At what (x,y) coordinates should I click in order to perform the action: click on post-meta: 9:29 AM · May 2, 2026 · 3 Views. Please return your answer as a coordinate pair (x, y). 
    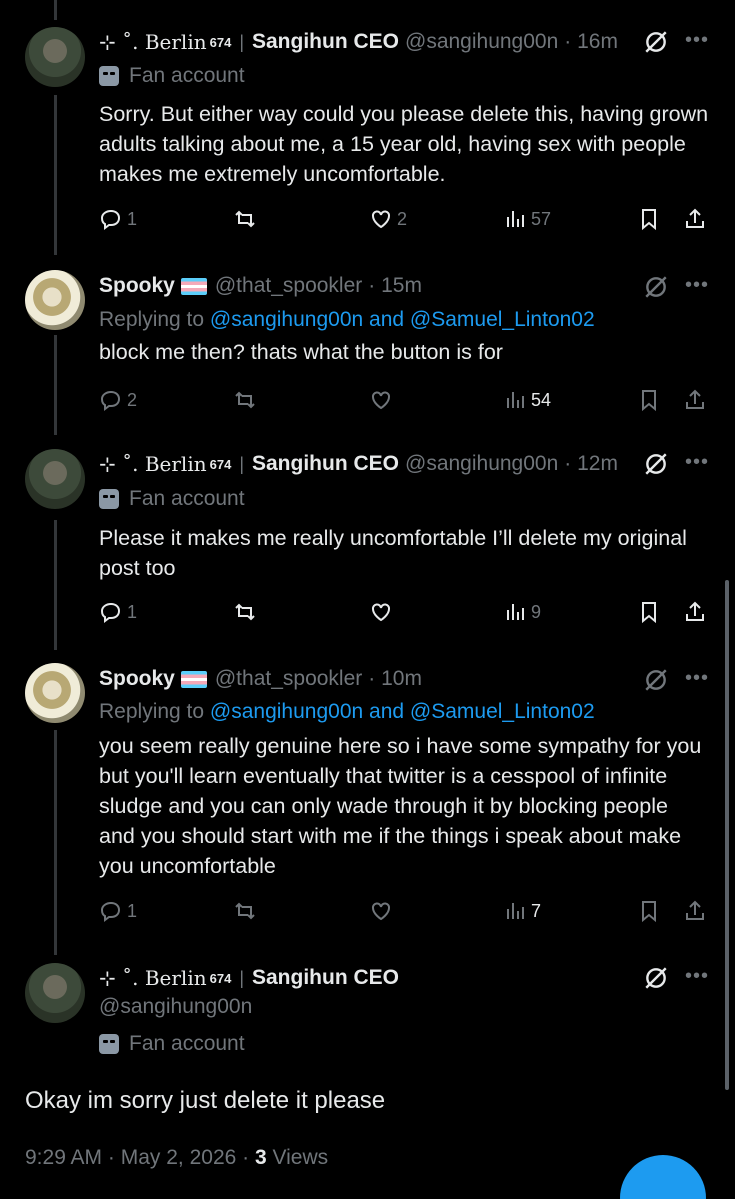
    Looking at the image, I should click on (177, 1157).